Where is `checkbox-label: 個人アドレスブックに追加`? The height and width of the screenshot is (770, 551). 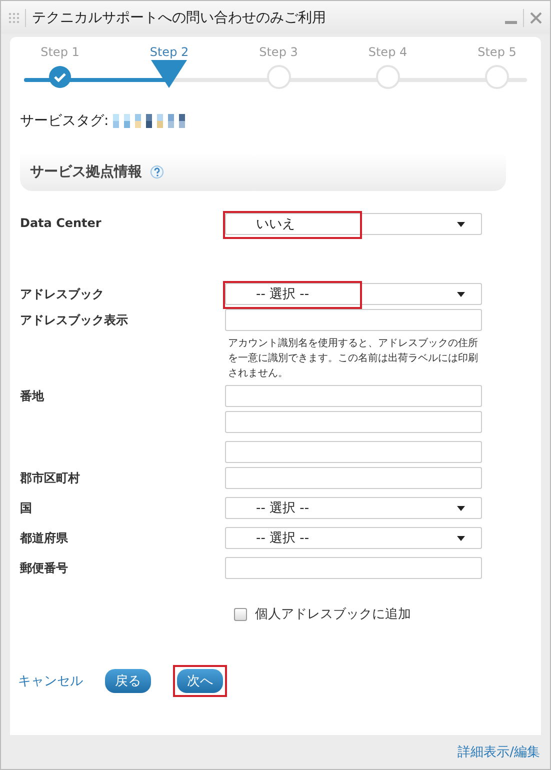
checkbox-label: 個人アドレスブックに追加 is located at coordinates (333, 614).